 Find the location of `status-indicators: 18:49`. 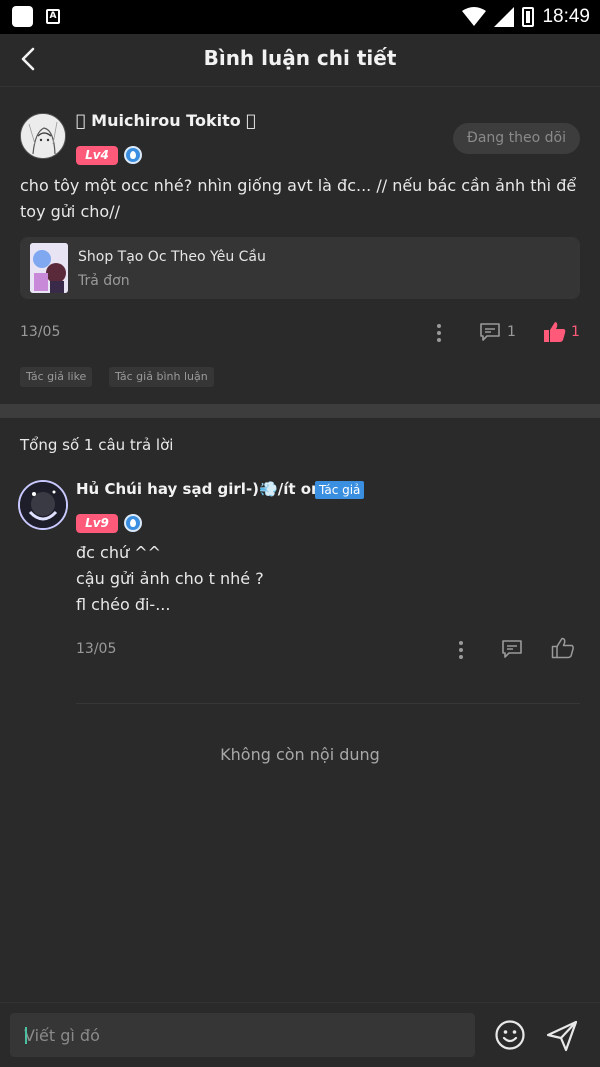

status-indicators: 18:49 is located at coordinates (526, 17).